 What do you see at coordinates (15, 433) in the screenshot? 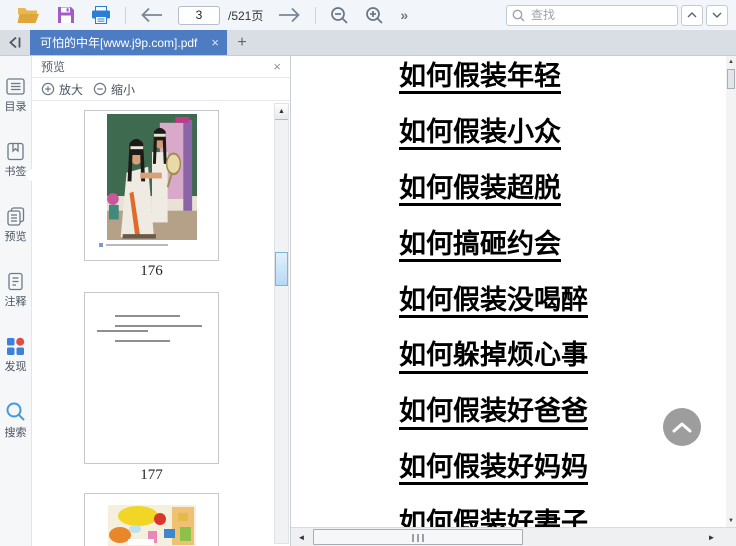
I see `sidebar-label: 搜索` at bounding box center [15, 433].